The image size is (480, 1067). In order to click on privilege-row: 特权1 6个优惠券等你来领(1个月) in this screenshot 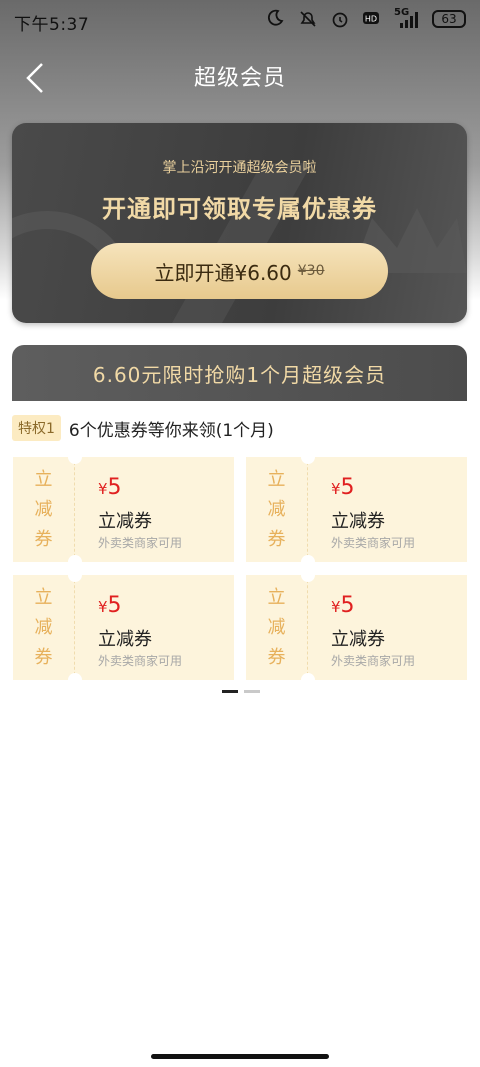, I will do `click(143, 428)`.